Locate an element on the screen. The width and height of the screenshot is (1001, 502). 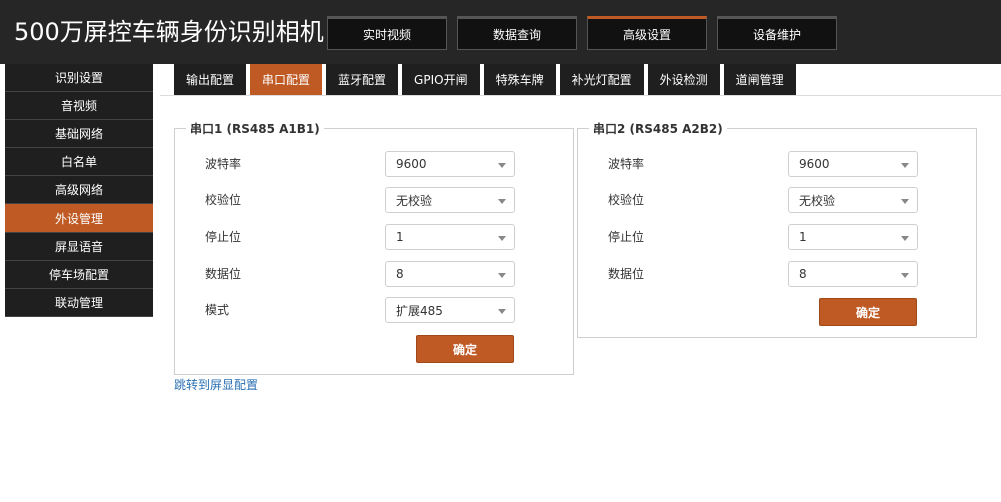
sidebar-item-audio-video: 音视频 is located at coordinates (79, 106).